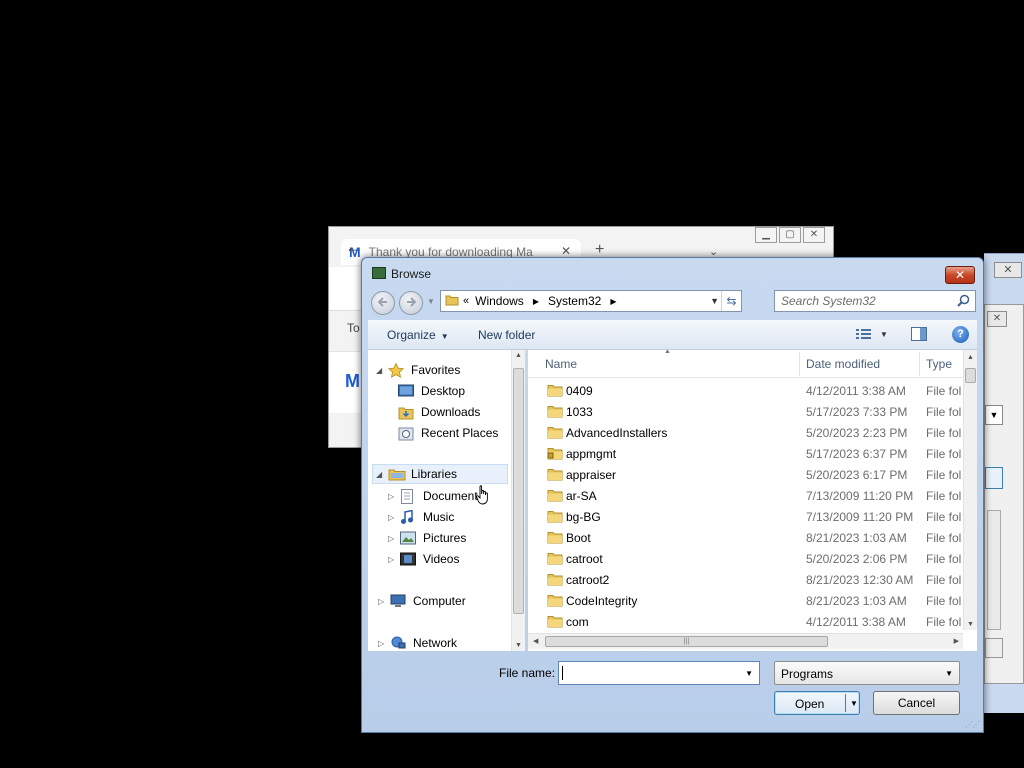 This screenshot has width=1024, height=768. What do you see at coordinates (353, 328) in the screenshot?
I see `browser-partial-text: To` at bounding box center [353, 328].